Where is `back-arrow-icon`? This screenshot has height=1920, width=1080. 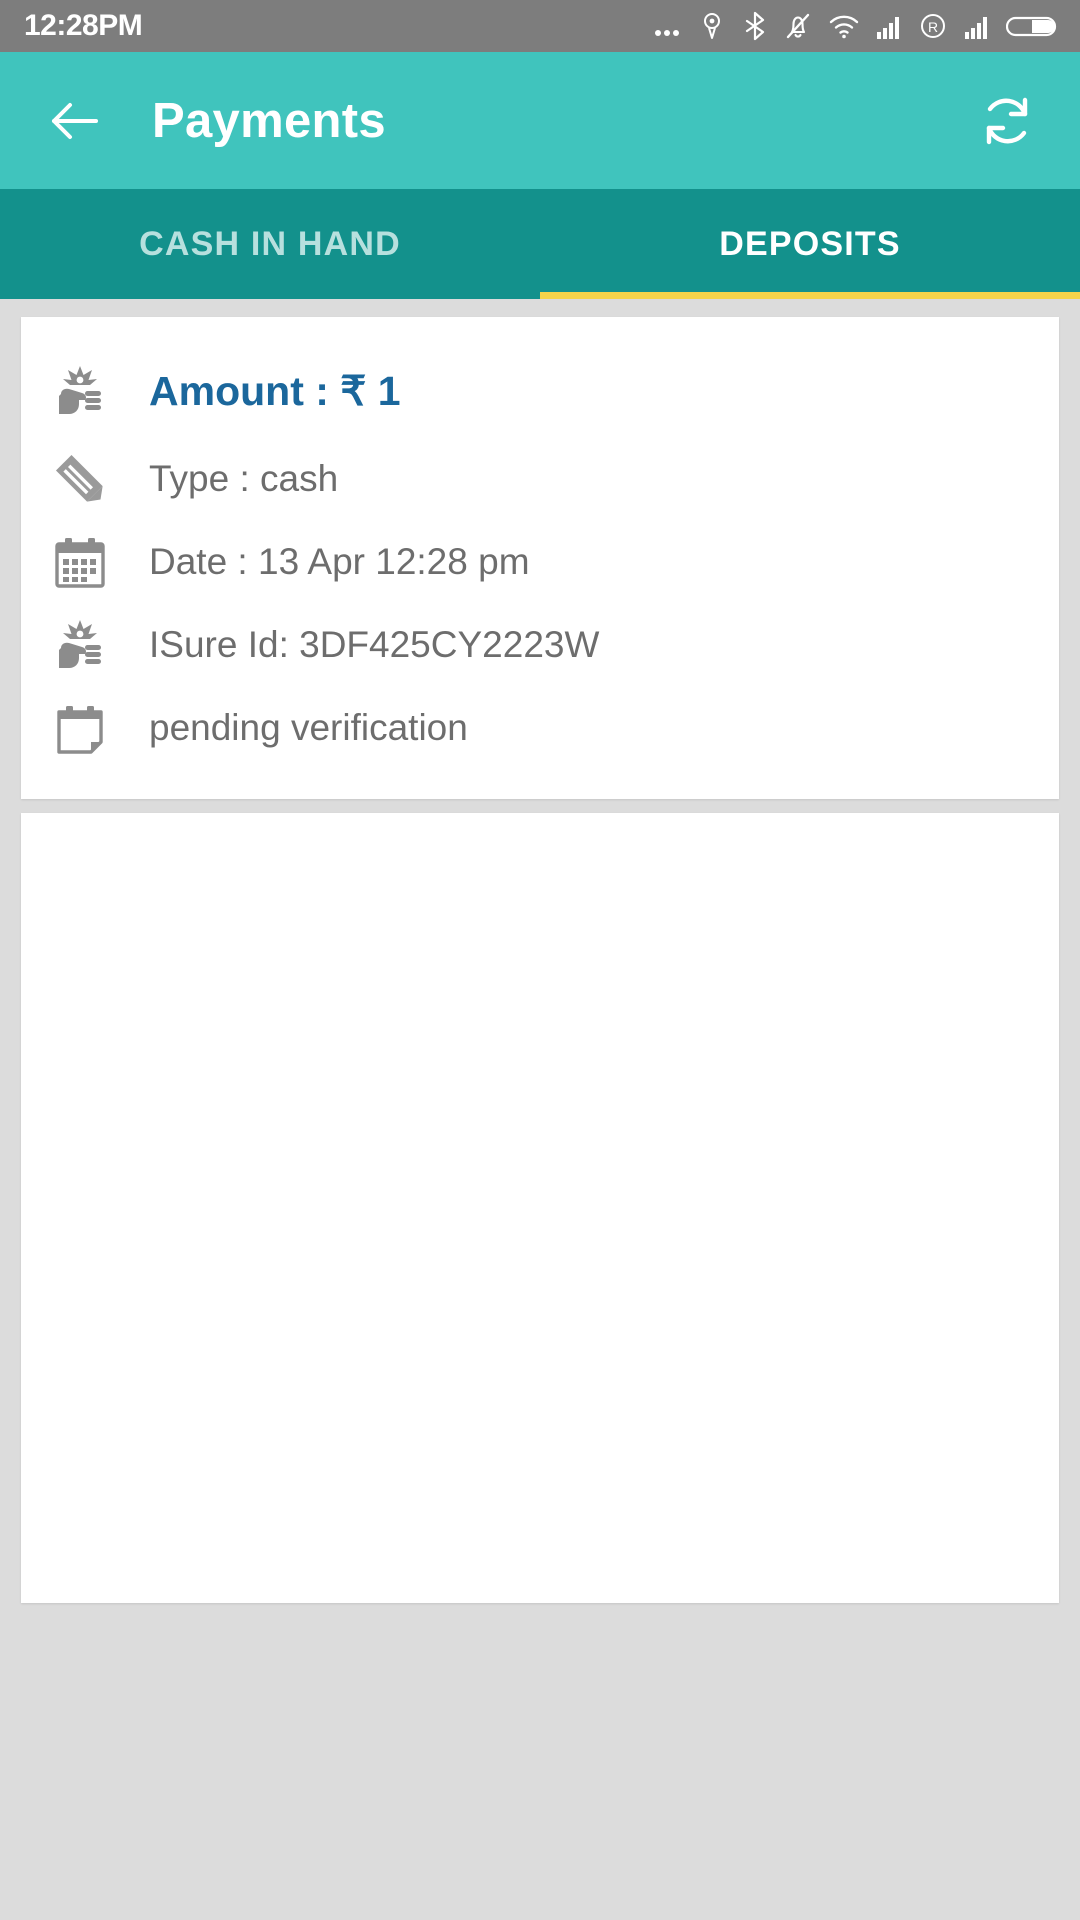
back-arrow-icon is located at coordinates (75, 121).